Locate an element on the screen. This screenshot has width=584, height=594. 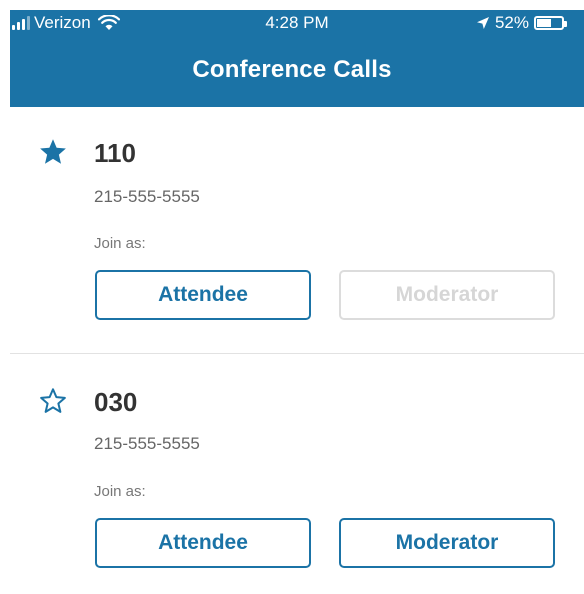
battery-percent: 52% is located at coordinates (511, 22).